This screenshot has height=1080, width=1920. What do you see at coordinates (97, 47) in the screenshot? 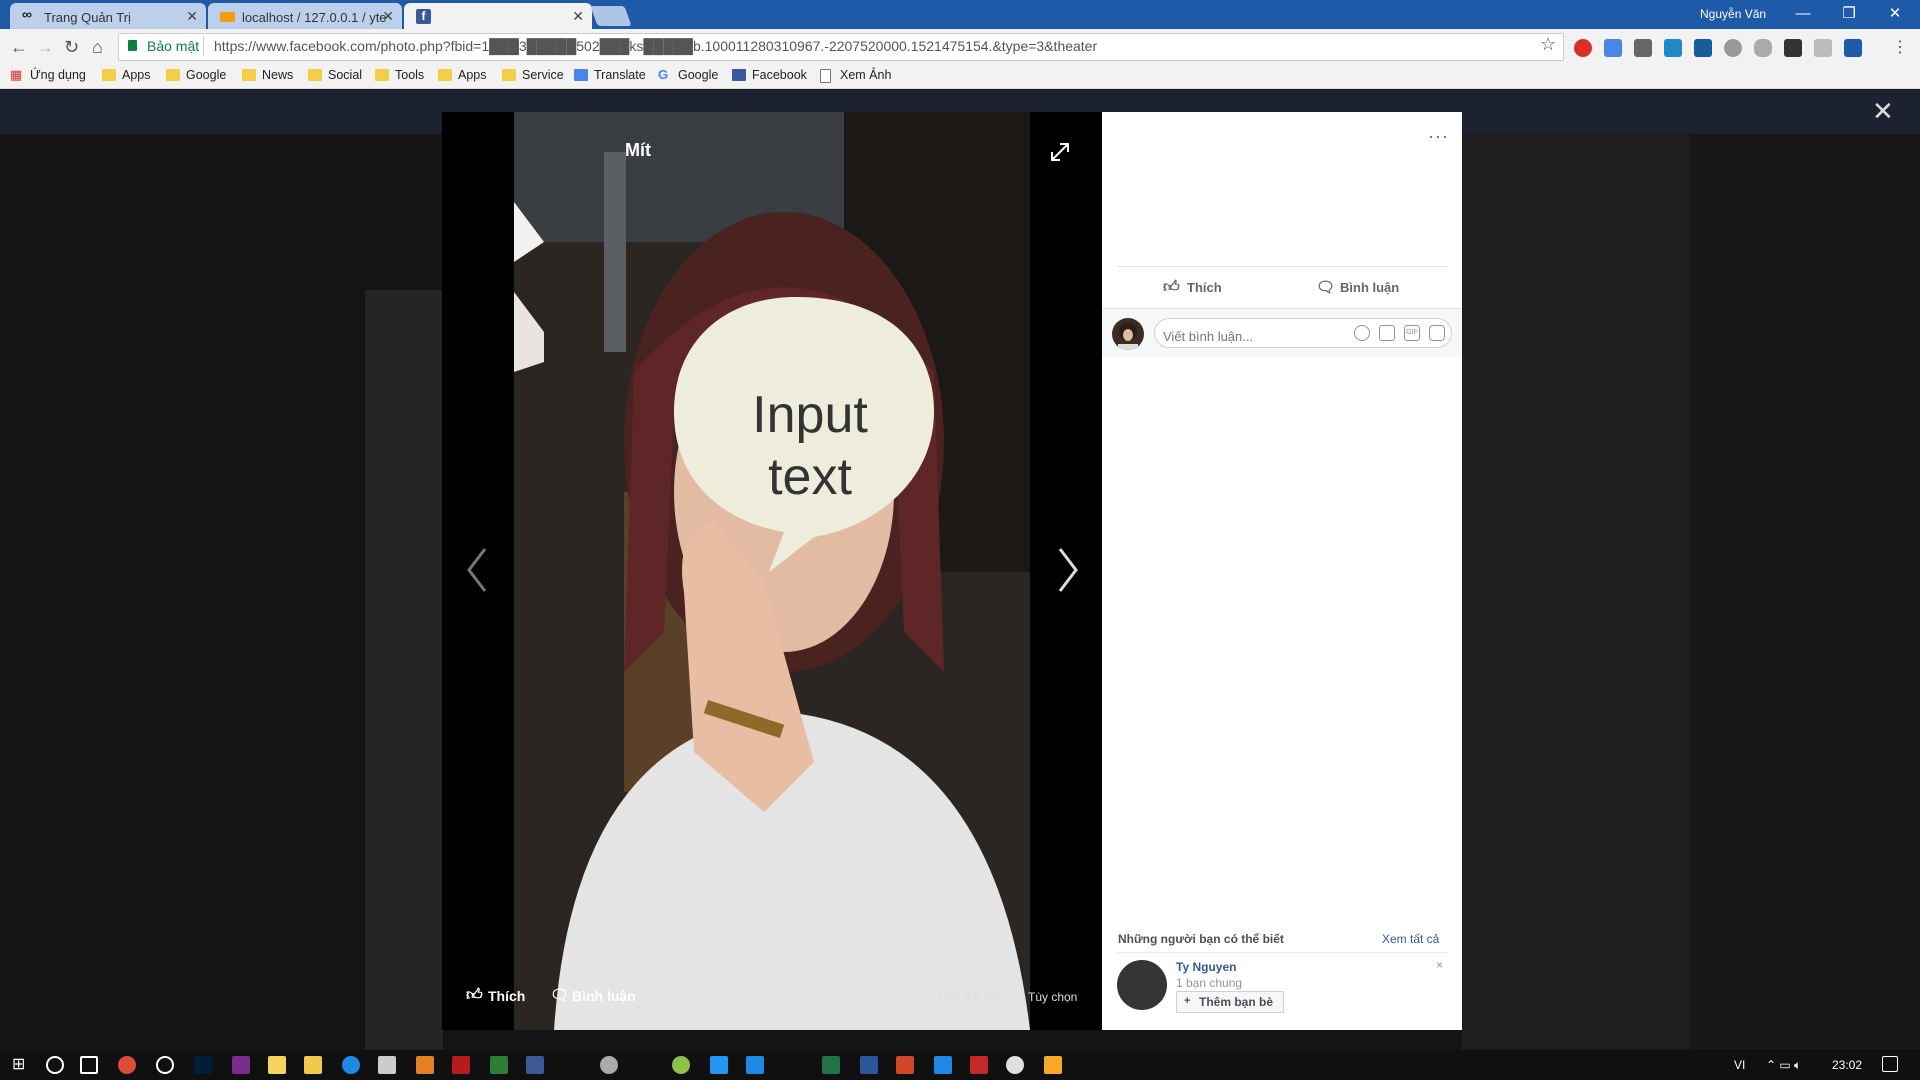
I see `home-icon: ⌂` at bounding box center [97, 47].